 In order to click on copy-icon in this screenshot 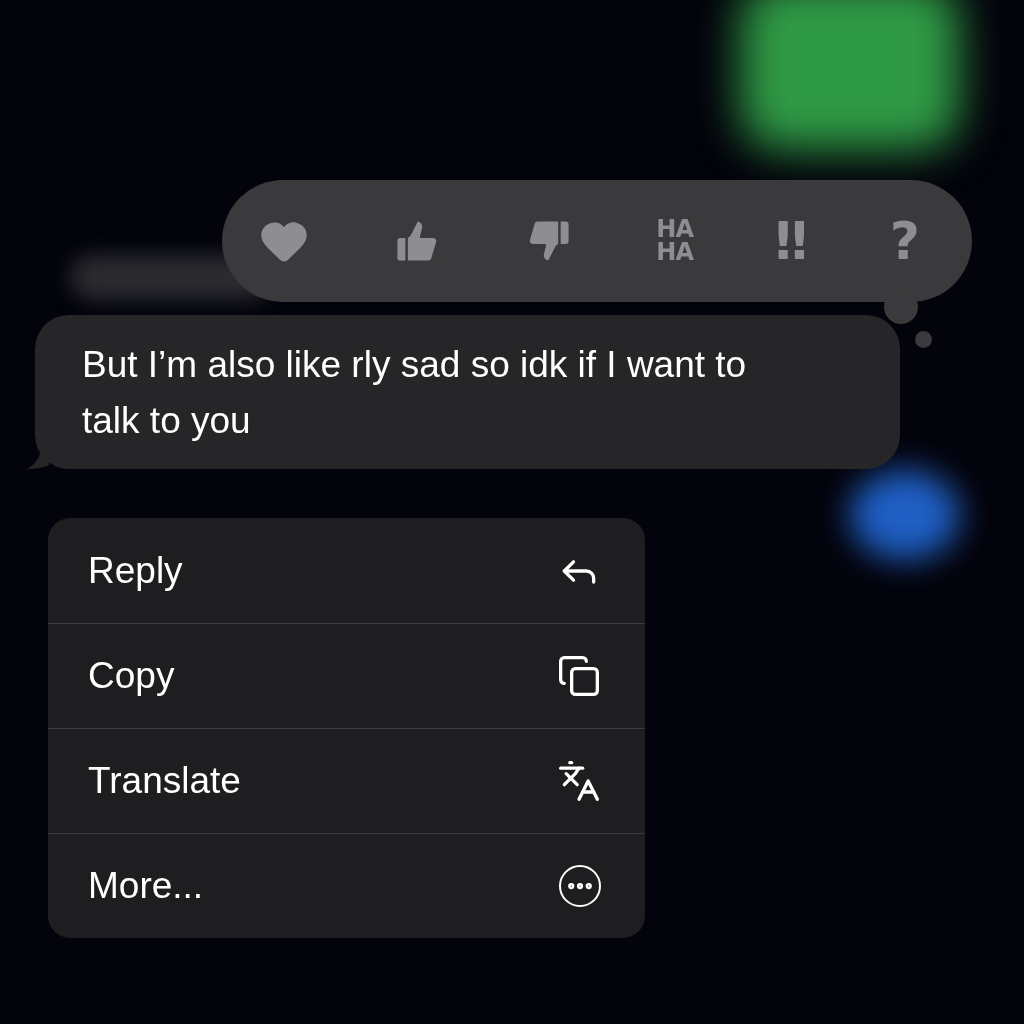, I will do `click(579, 676)`.